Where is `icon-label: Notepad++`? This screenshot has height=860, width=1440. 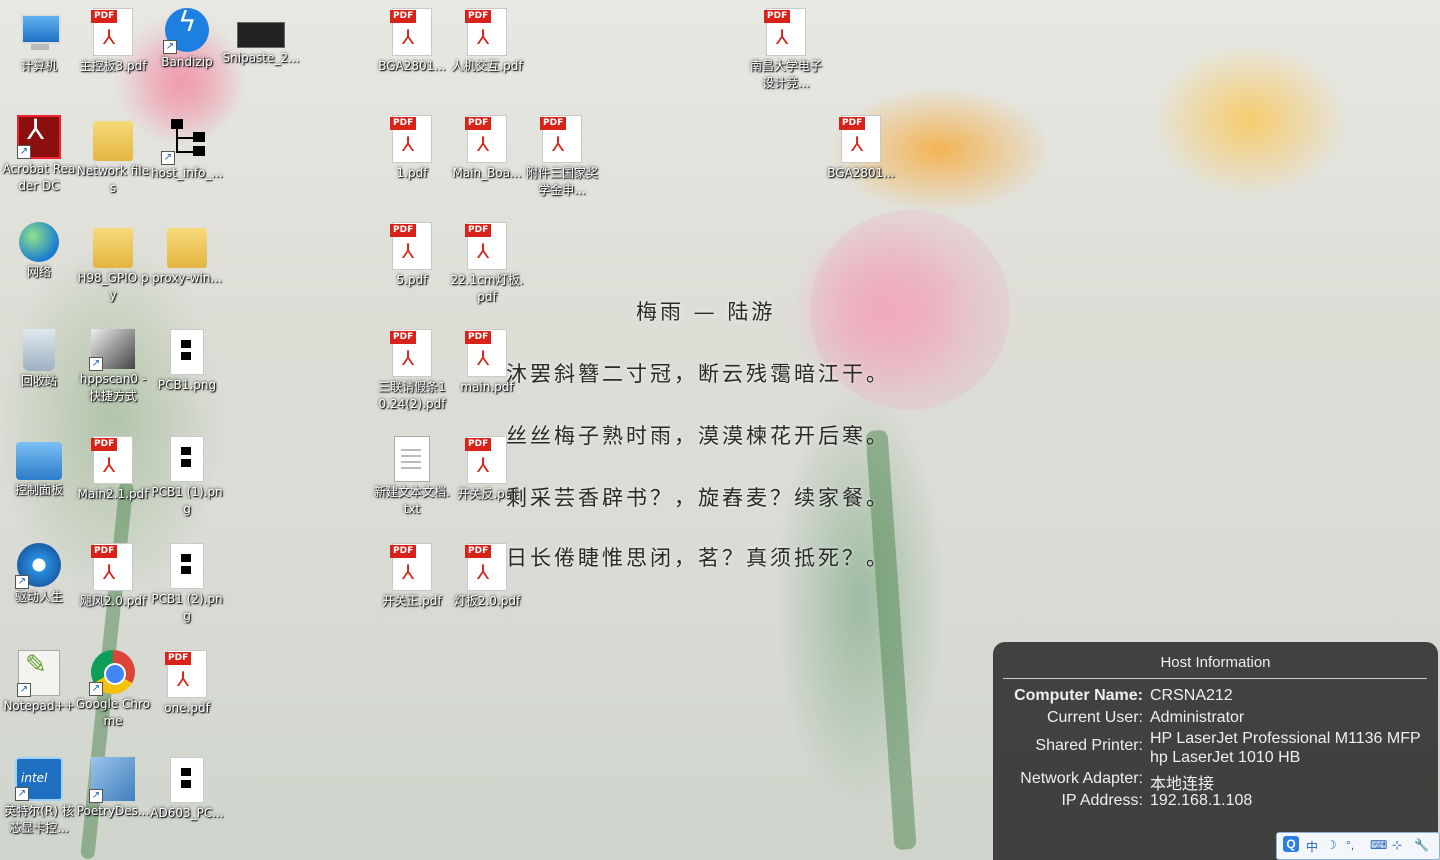 icon-label: Notepad++ is located at coordinates (39, 706).